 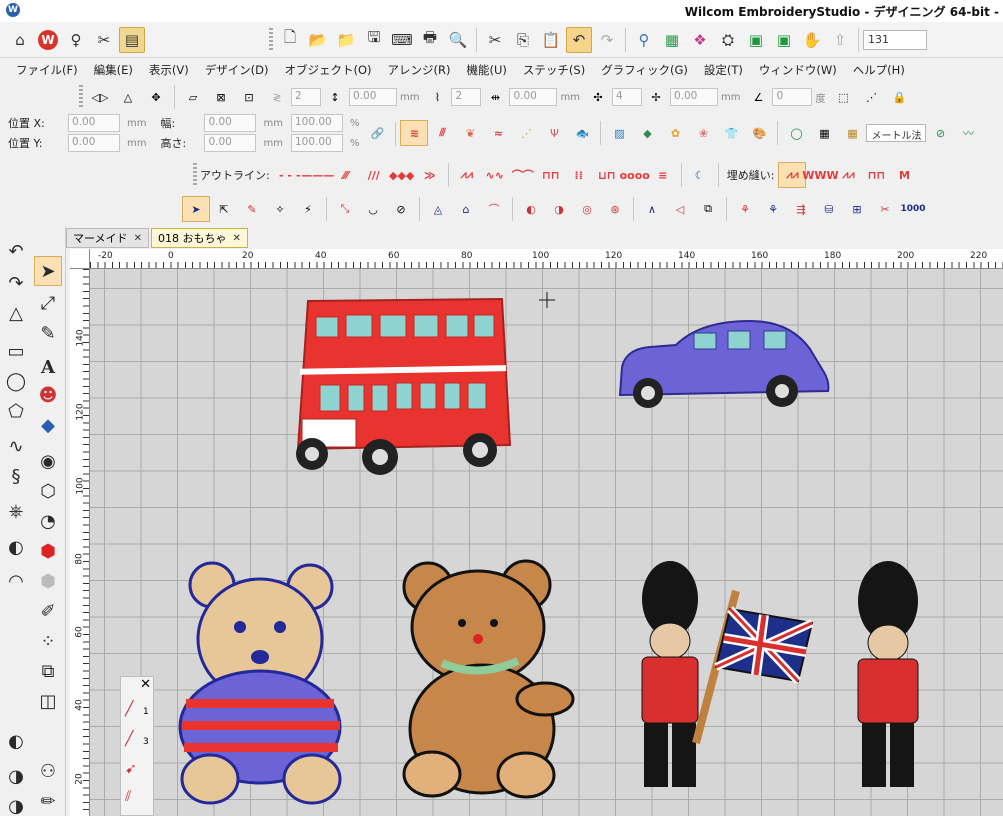 I want to click on tools-icon: ✂, so click(x=104, y=40).